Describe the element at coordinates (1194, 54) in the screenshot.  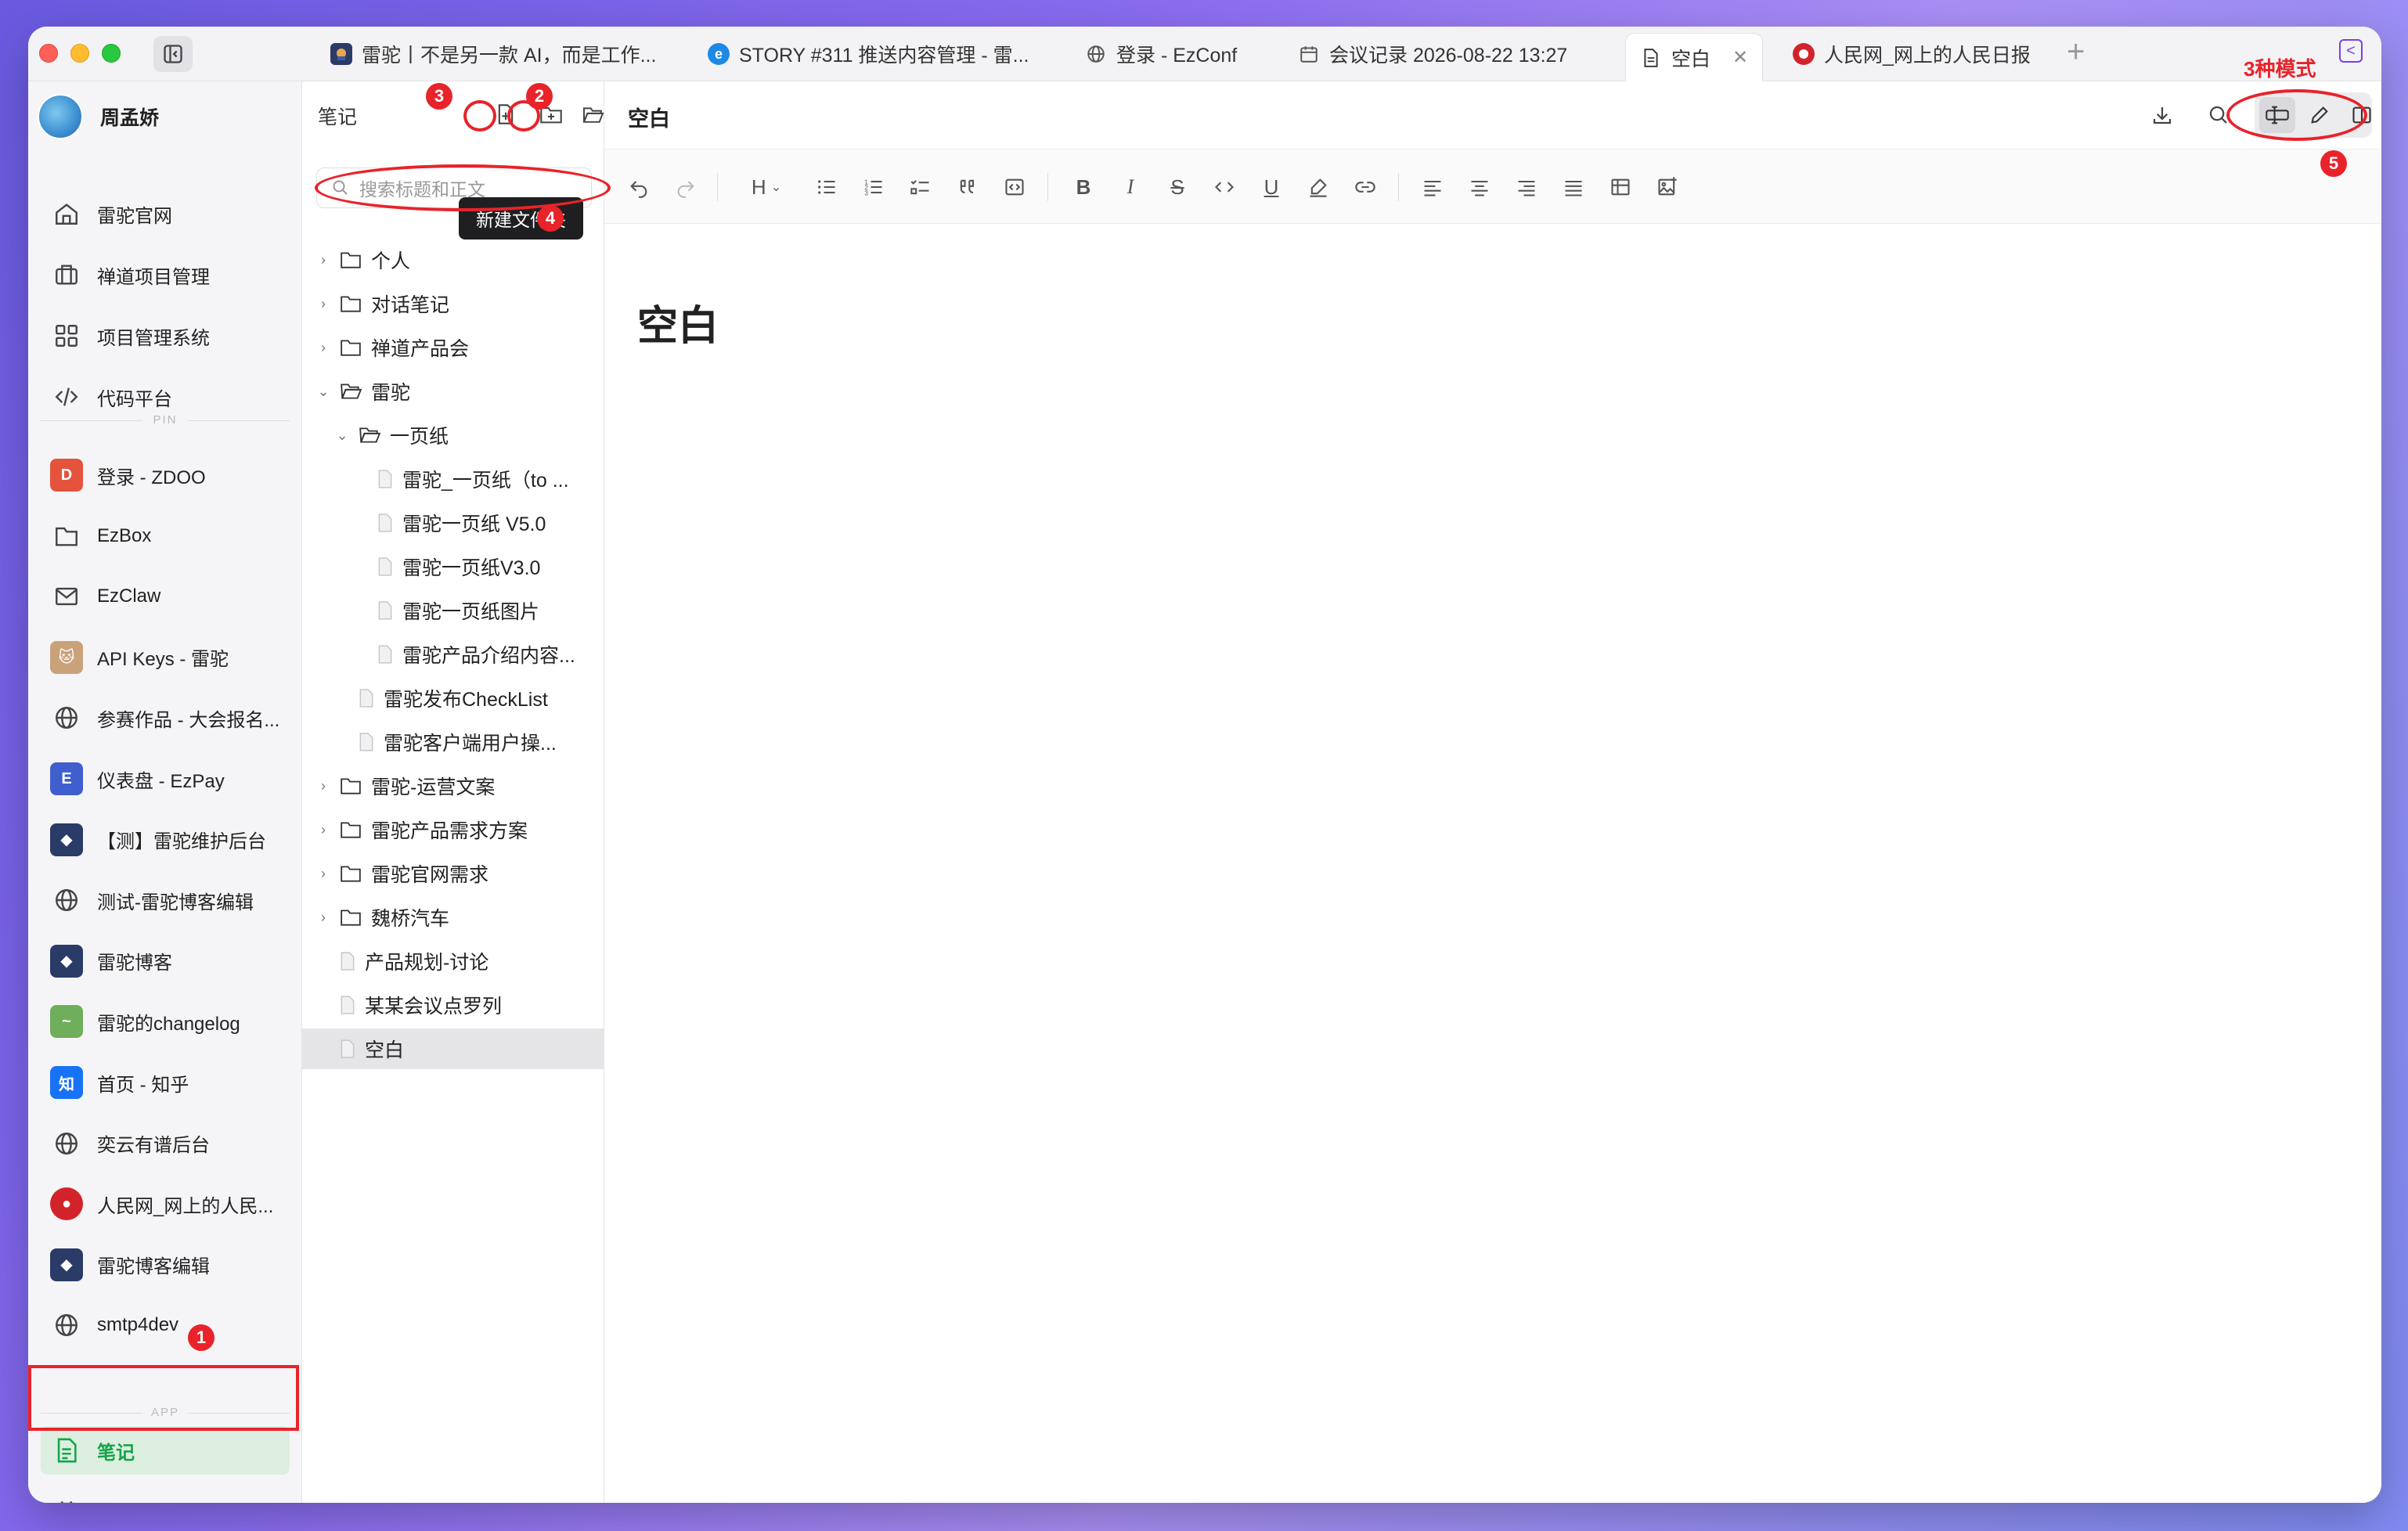
I see `tab-ezconf: 登录 - EzConf` at that location.